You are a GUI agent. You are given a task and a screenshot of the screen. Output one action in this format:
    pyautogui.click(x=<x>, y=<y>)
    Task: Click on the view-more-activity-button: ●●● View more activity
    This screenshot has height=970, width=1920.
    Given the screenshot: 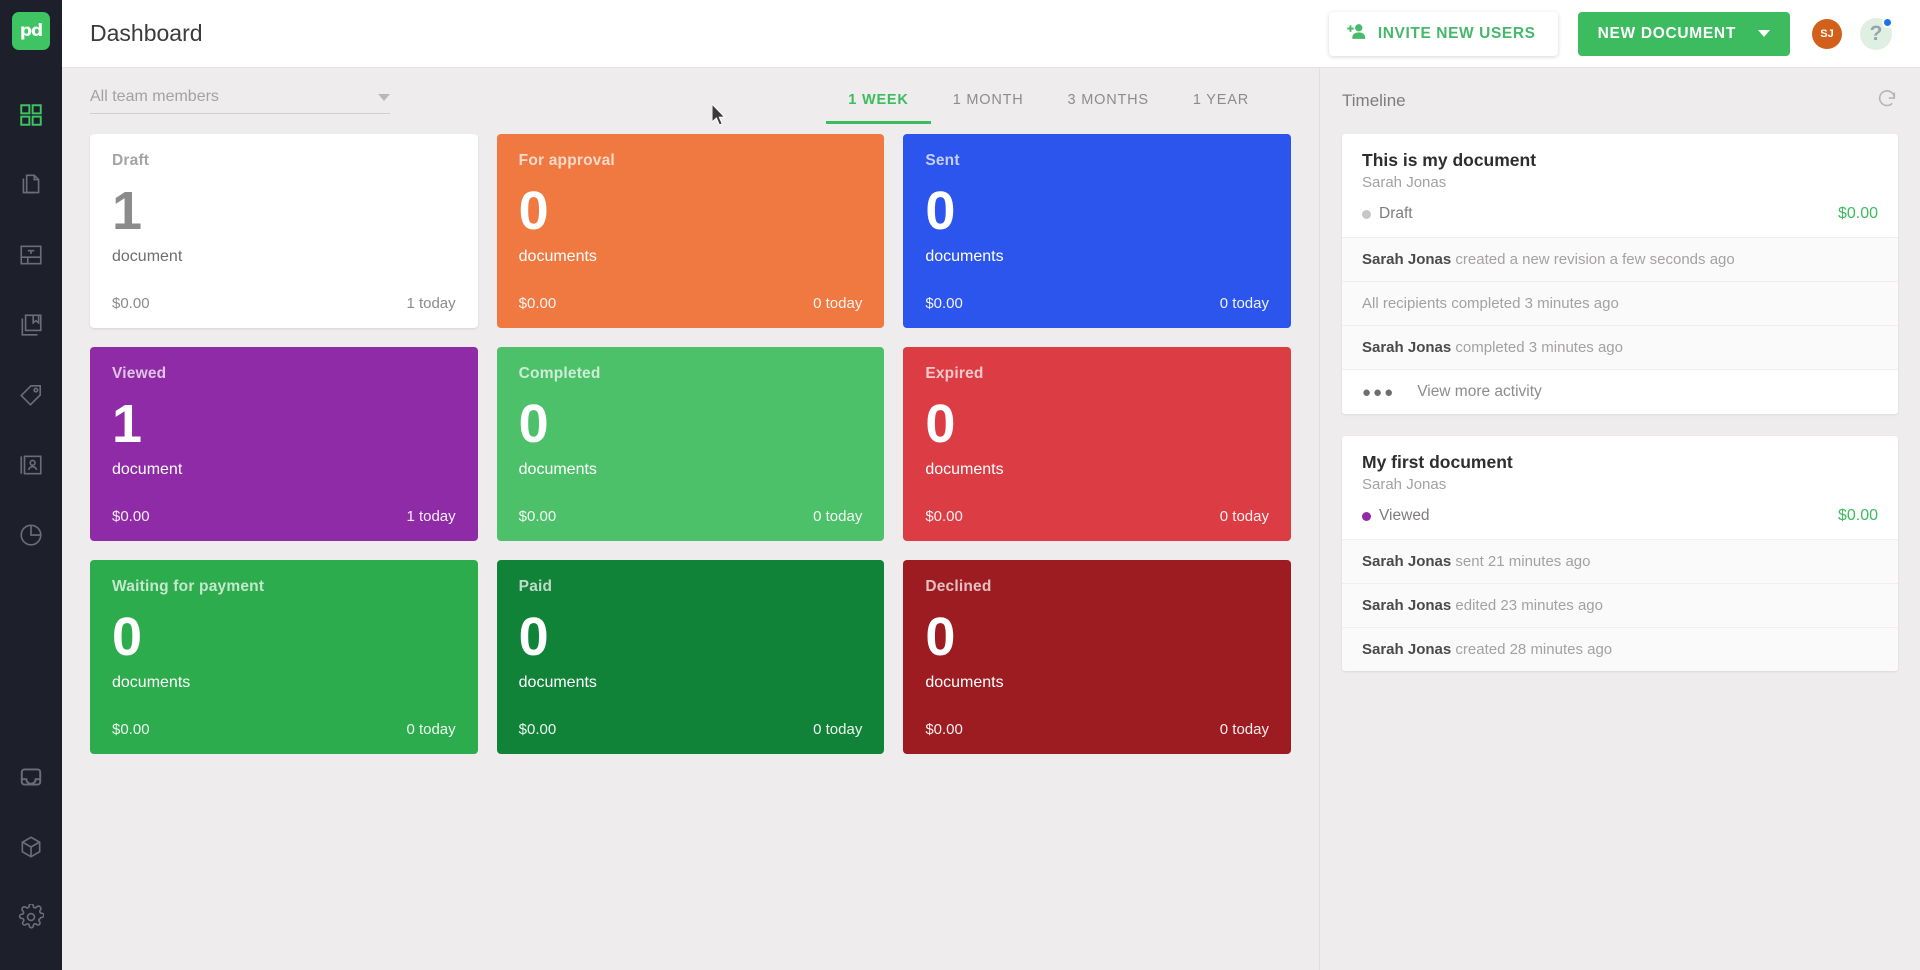 What is the action you would take?
    pyautogui.click(x=1620, y=391)
    